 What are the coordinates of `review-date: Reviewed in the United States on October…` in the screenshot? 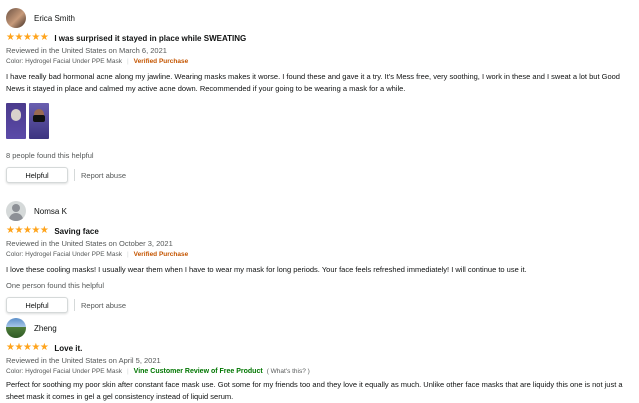 It's located at (89, 243).